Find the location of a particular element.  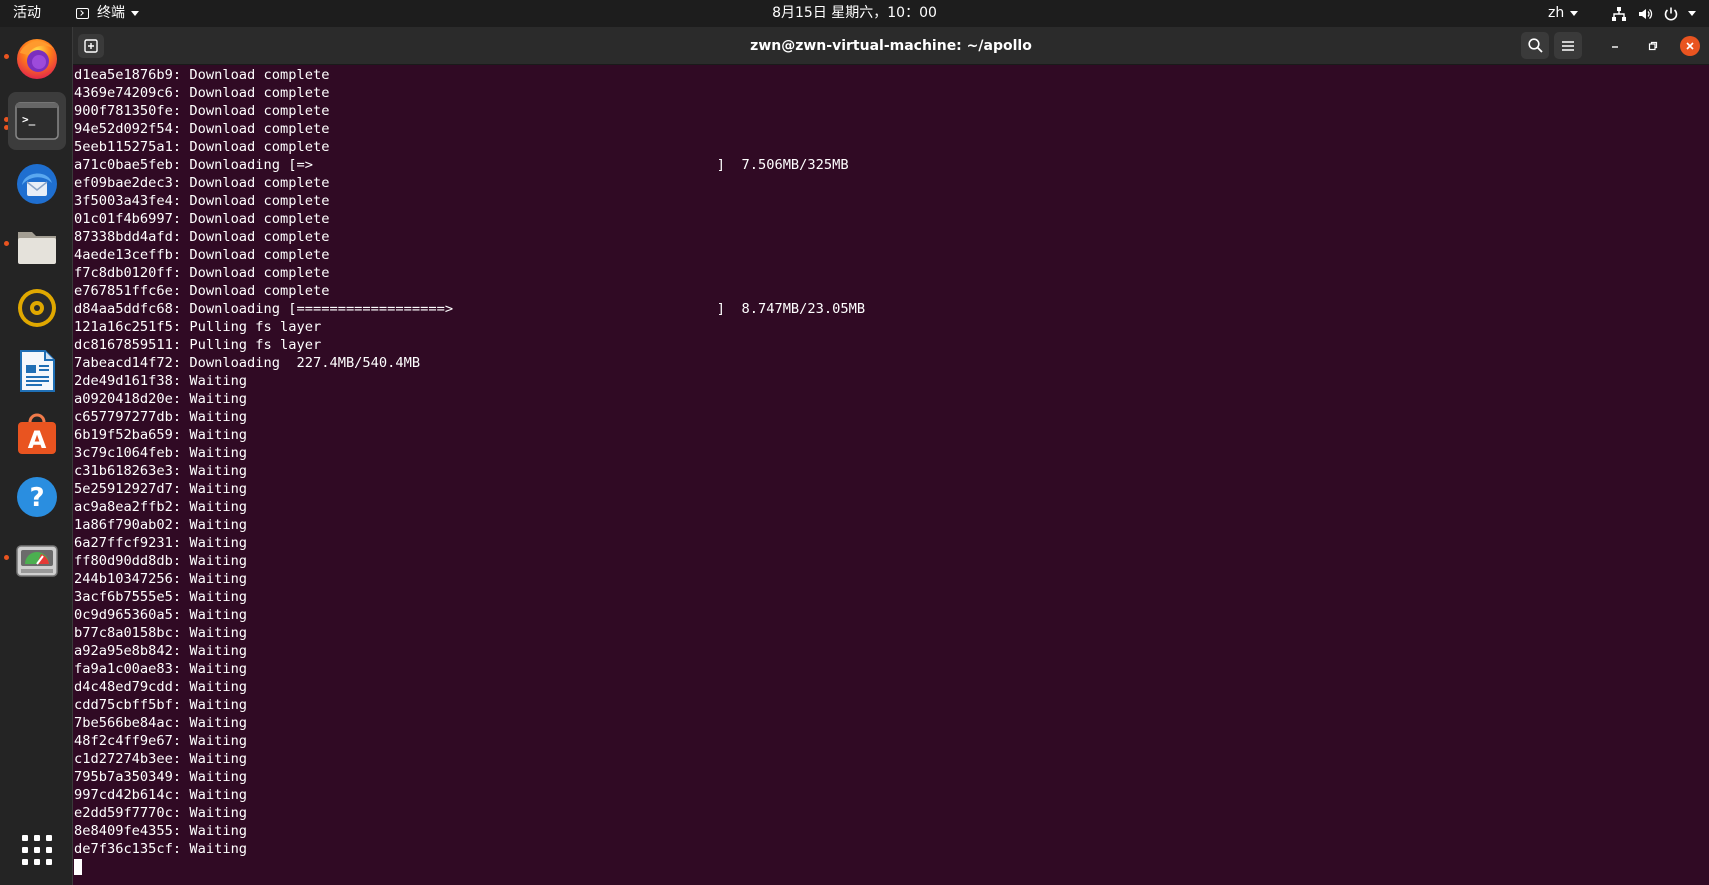

restore-icon is located at coordinates (1653, 46).